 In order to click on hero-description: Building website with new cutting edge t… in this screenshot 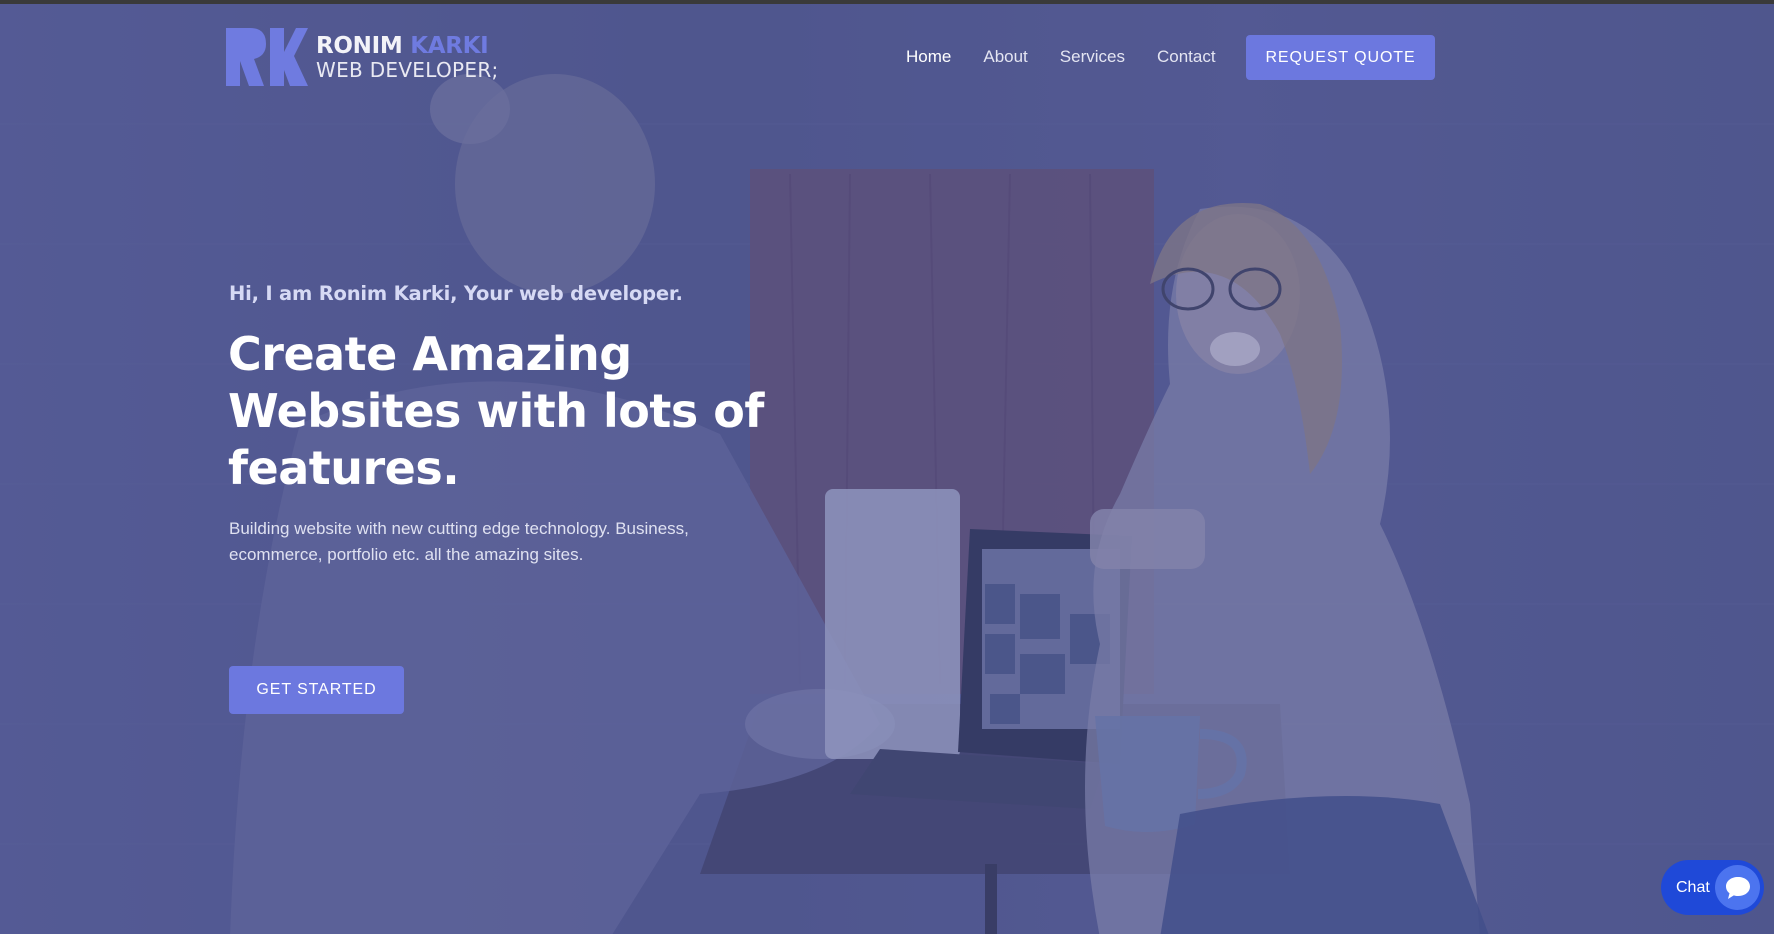, I will do `click(459, 541)`.